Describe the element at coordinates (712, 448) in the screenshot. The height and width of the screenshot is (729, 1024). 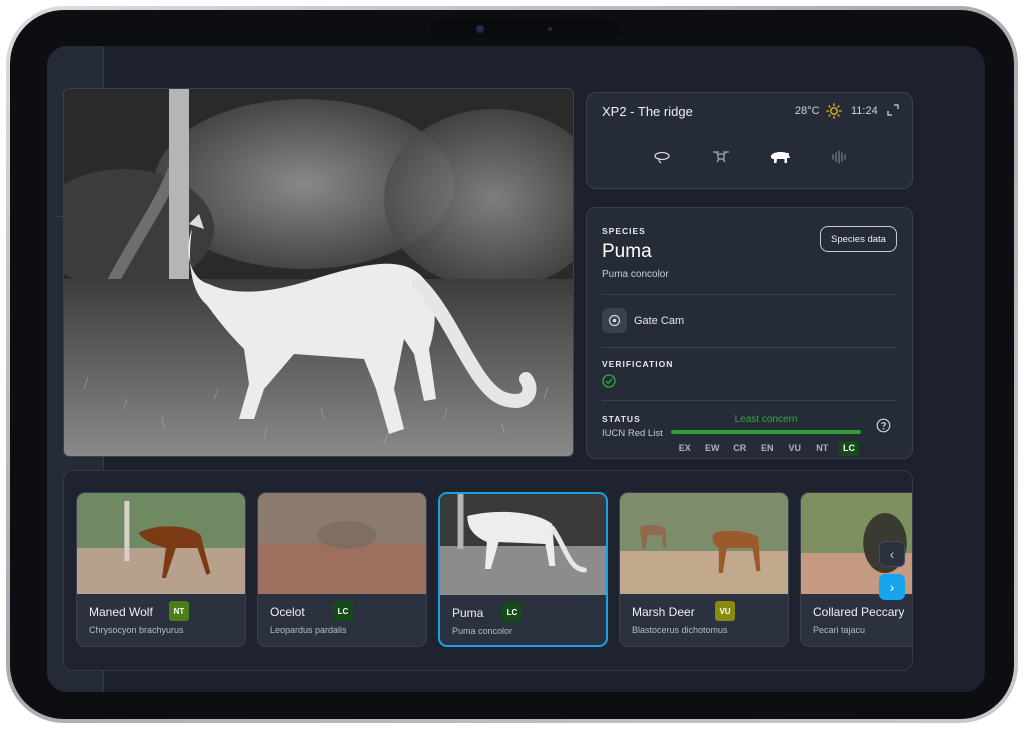
I see `iucn-category-ew: EW` at that location.